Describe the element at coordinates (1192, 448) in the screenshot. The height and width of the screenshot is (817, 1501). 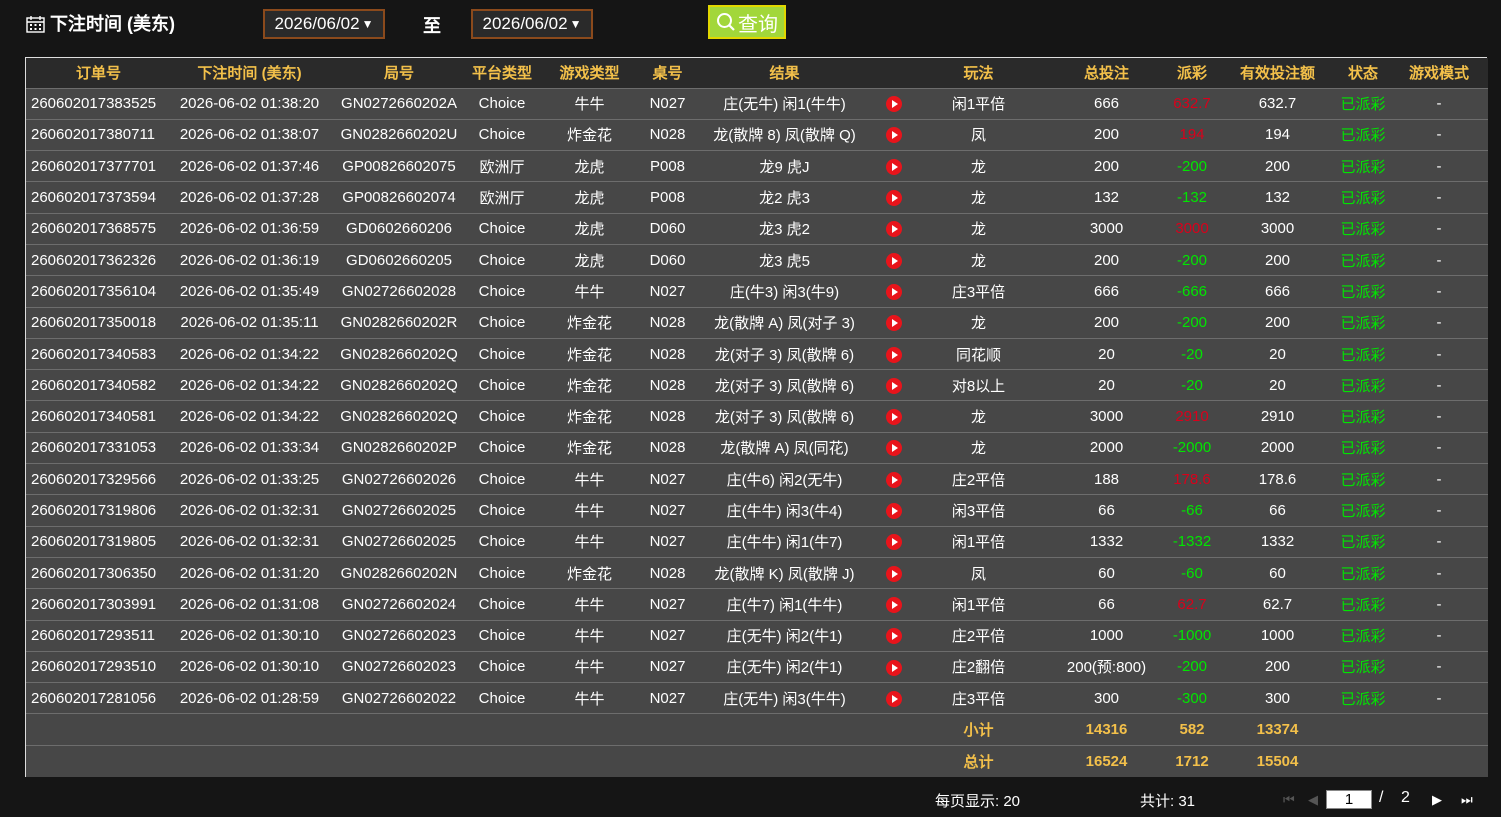
I see `payout-cell: -2000` at that location.